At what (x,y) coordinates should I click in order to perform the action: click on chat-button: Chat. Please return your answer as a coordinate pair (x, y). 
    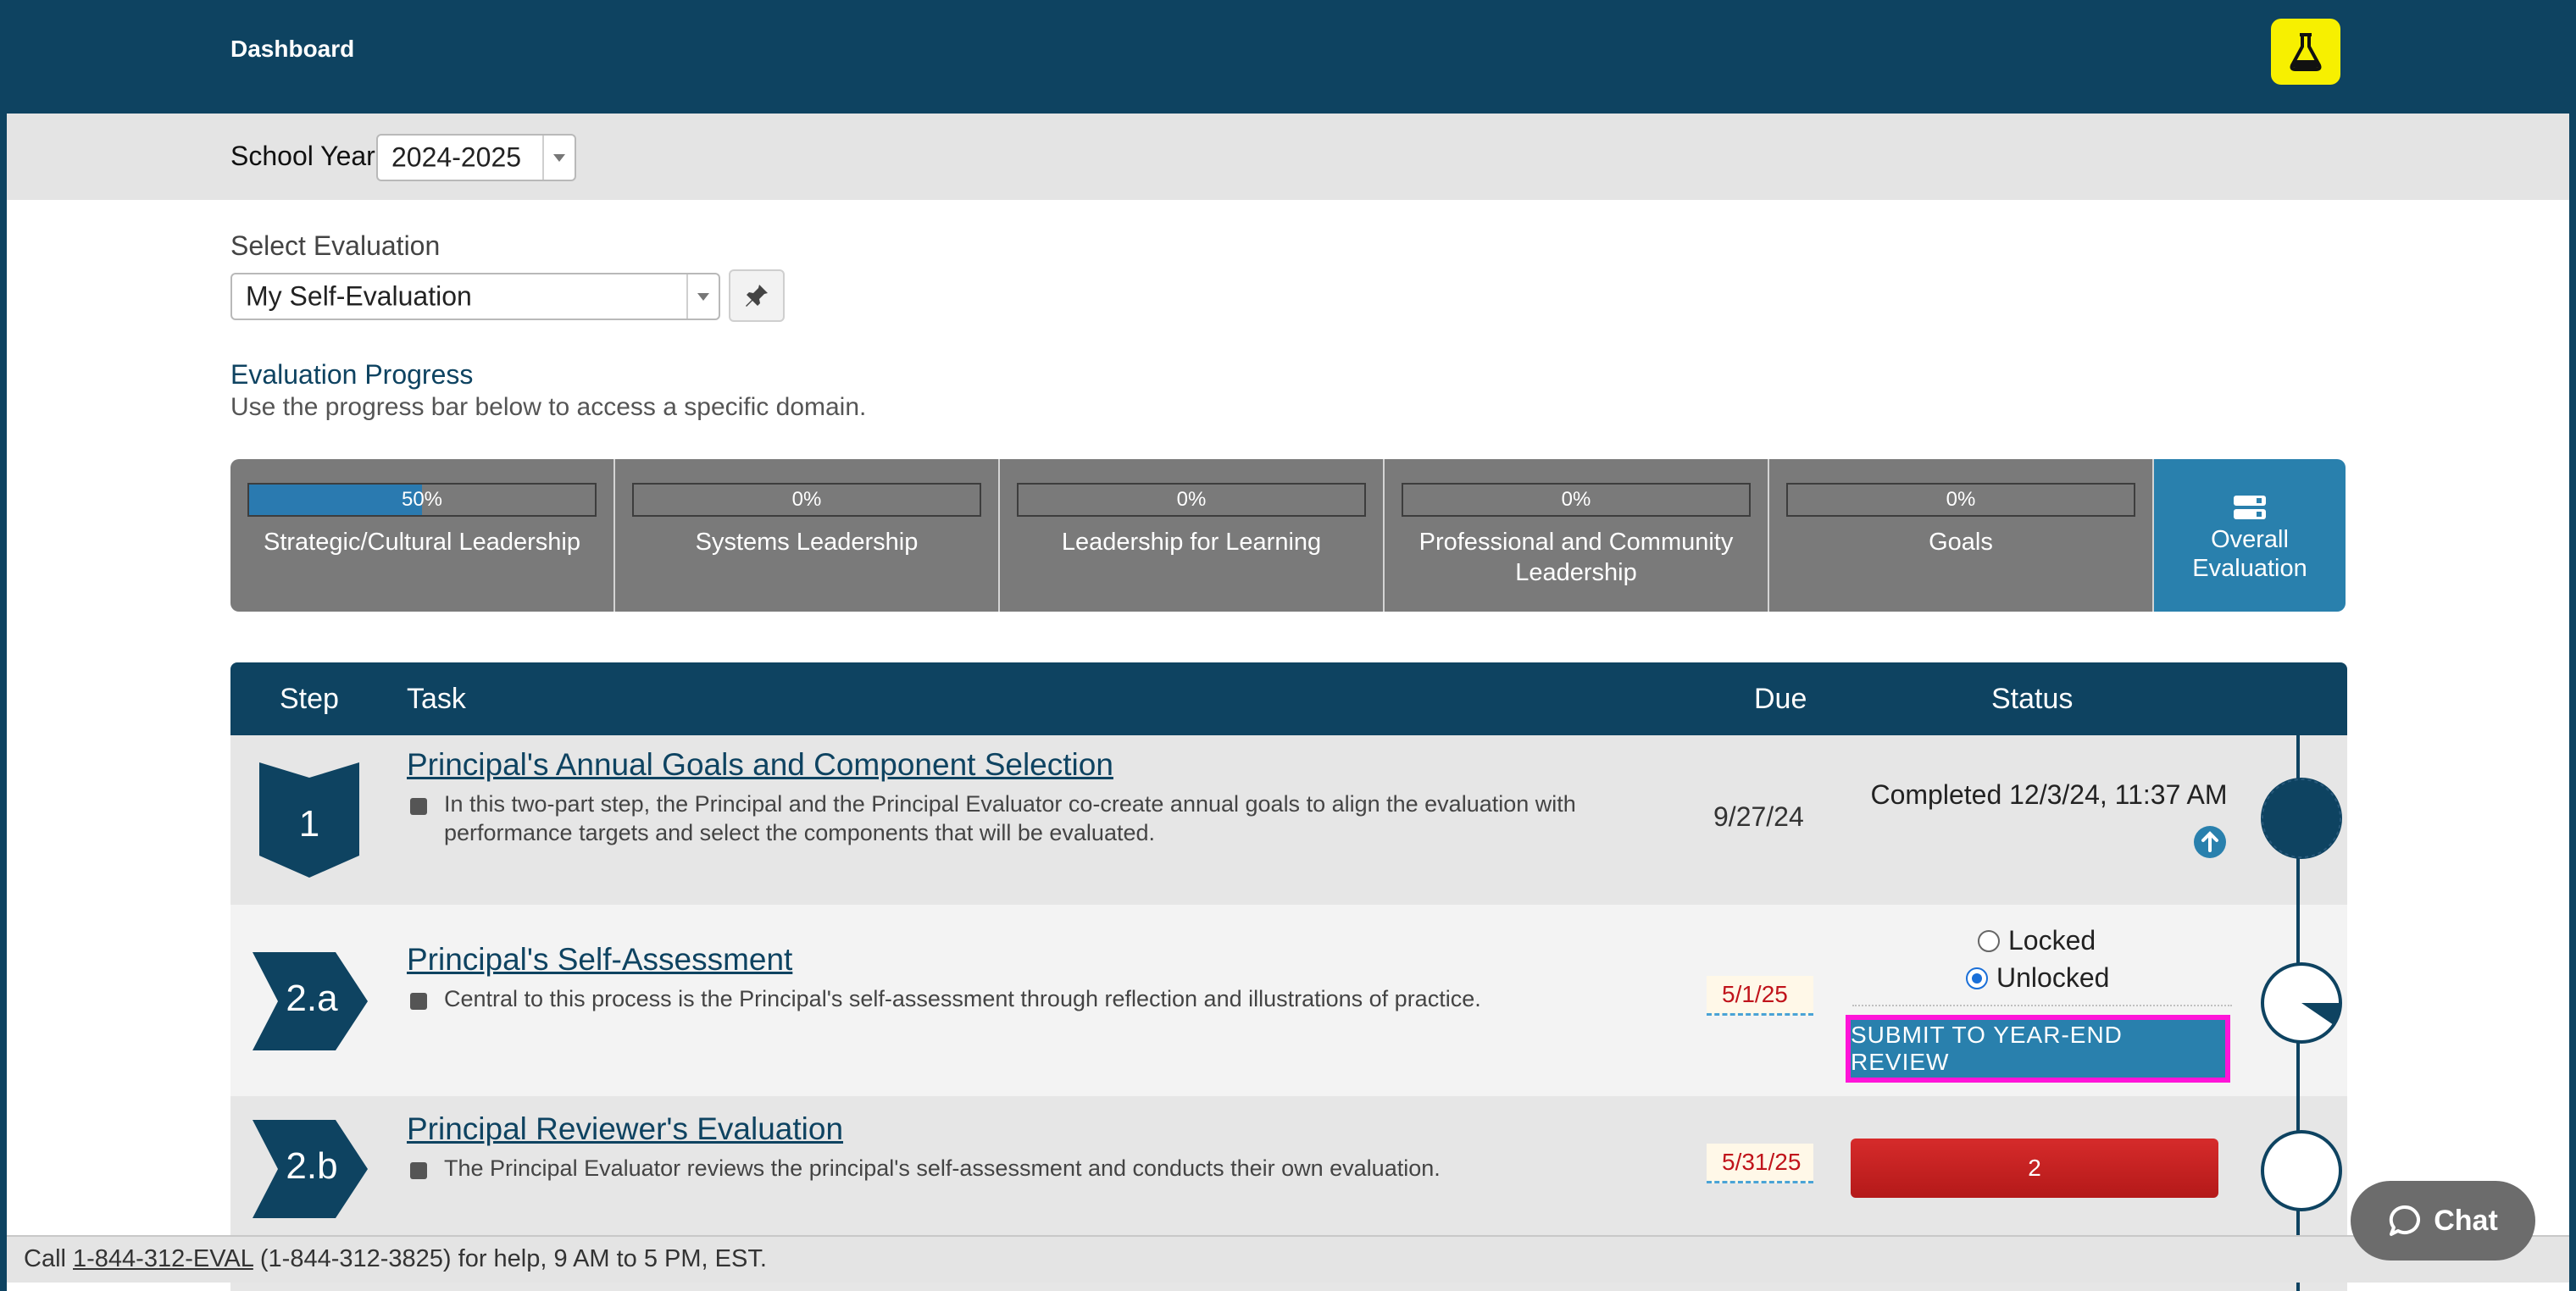
    Looking at the image, I should click on (2443, 1221).